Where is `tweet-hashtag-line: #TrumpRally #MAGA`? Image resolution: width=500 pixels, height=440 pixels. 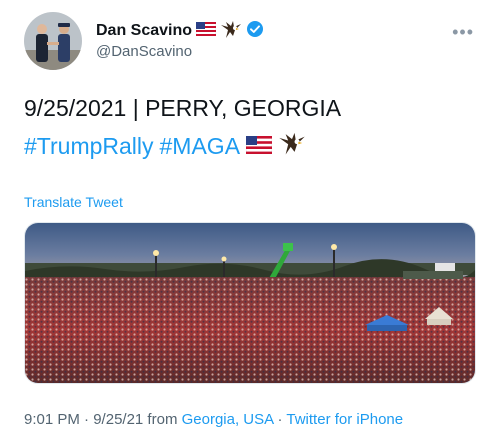
tweet-hashtag-line: #TrumpRally #MAGA is located at coordinates (165, 146).